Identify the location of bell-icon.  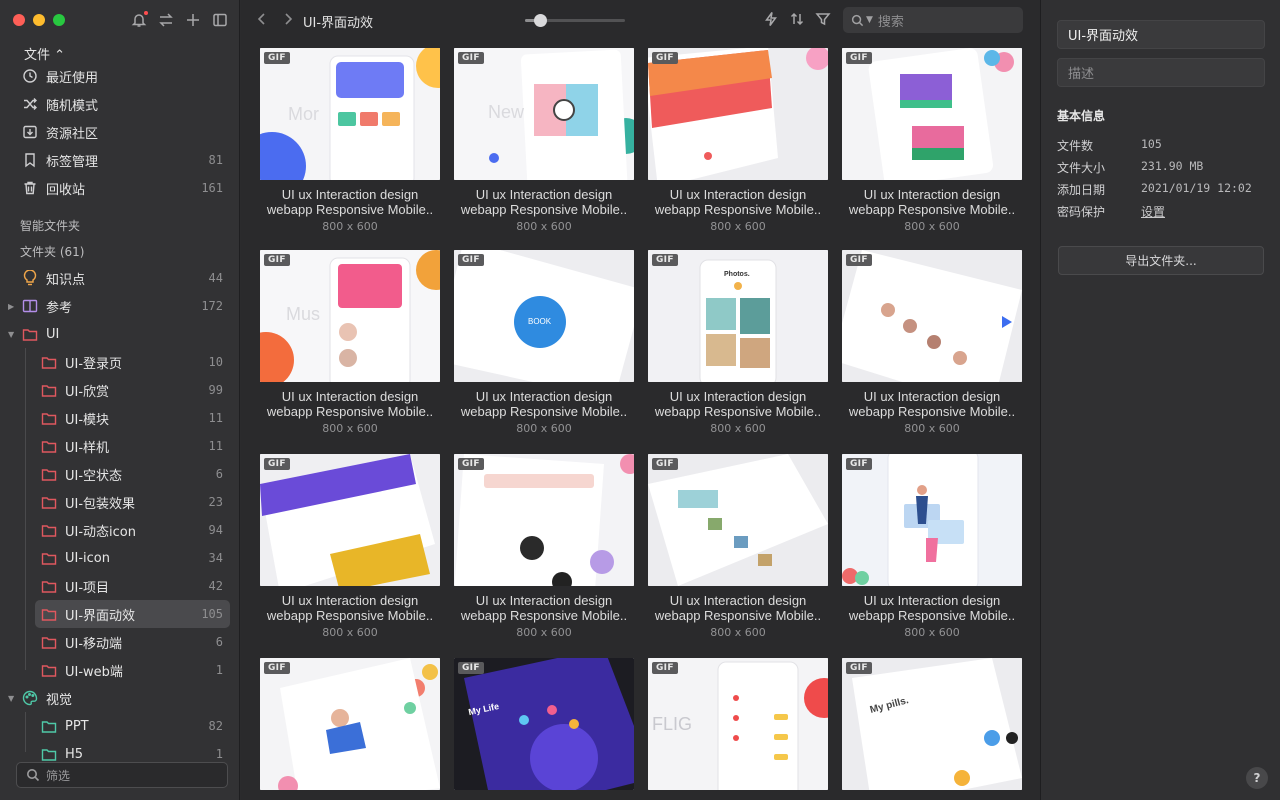
(139, 20).